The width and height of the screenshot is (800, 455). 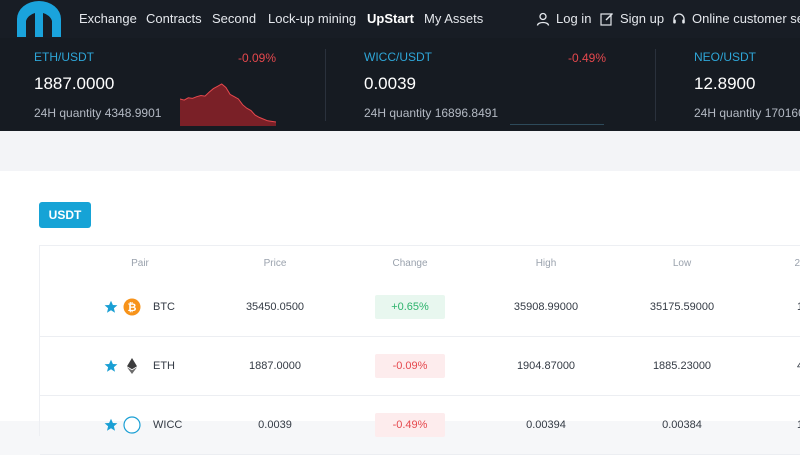 I want to click on low-cell: 1885.23000, so click(x=682, y=366).